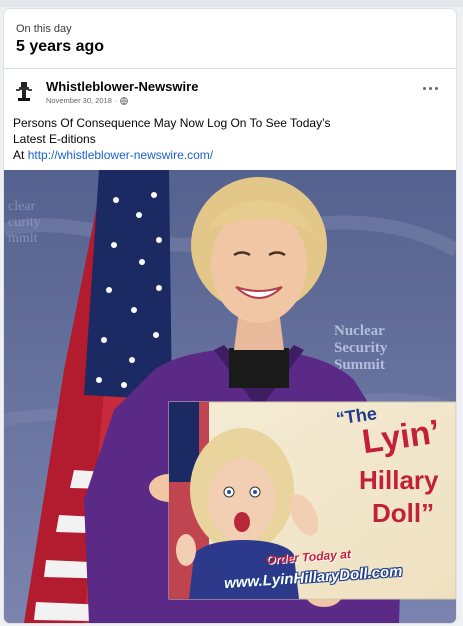 This screenshot has height=626, width=463. I want to click on header-divider, so click(230, 68).